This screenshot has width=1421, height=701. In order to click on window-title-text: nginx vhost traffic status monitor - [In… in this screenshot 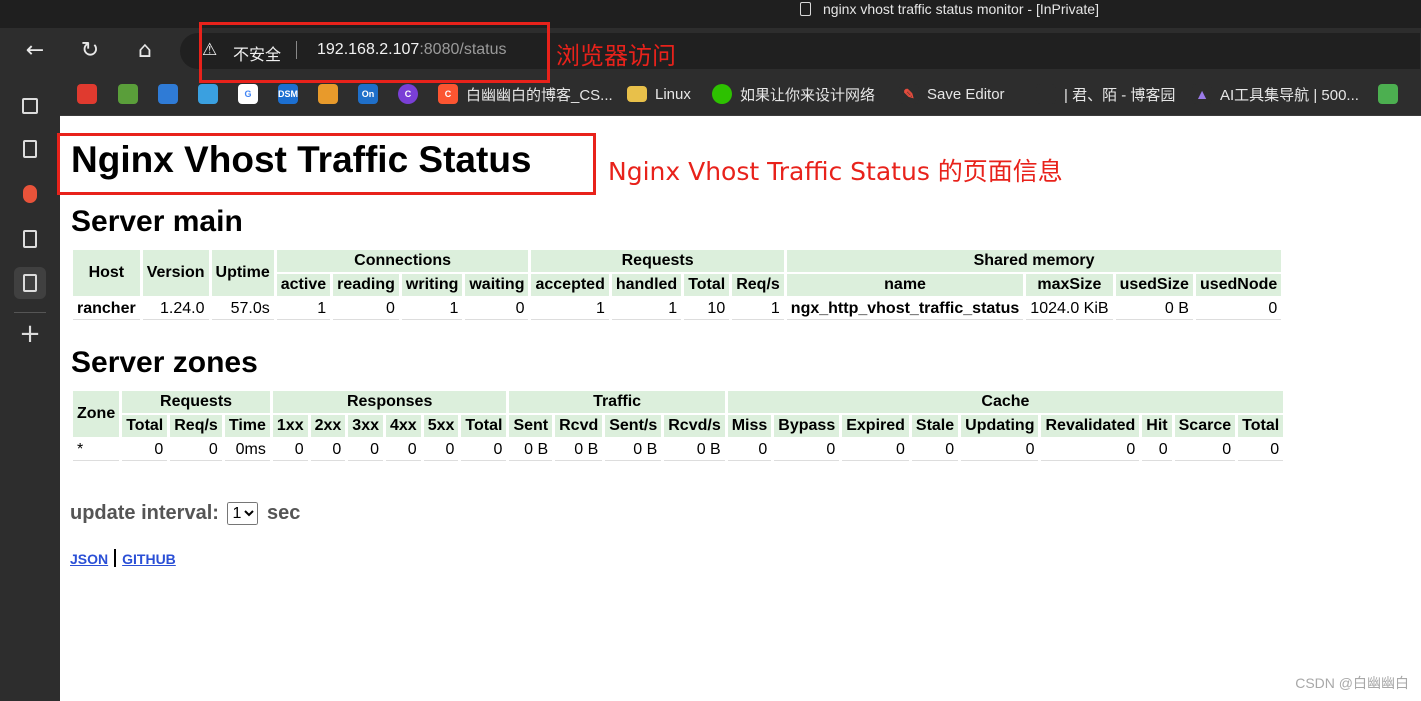, I will do `click(961, 9)`.